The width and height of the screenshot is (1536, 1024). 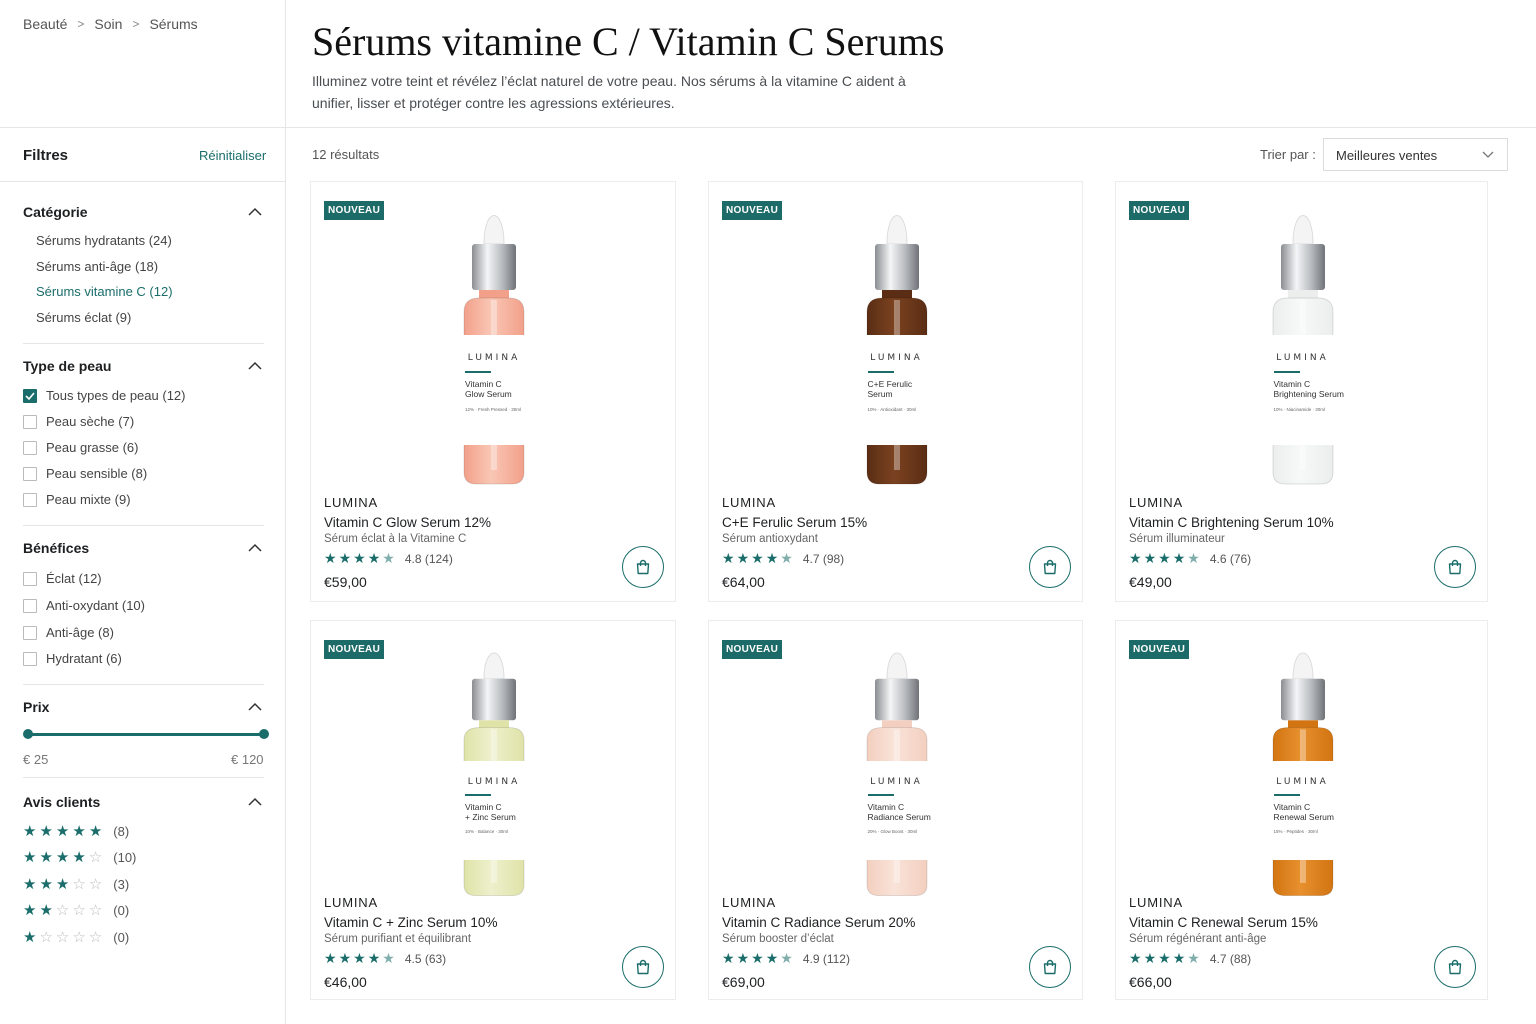 I want to click on skin-type-all-checkbox: Tous types de peau (12), so click(x=104, y=395).